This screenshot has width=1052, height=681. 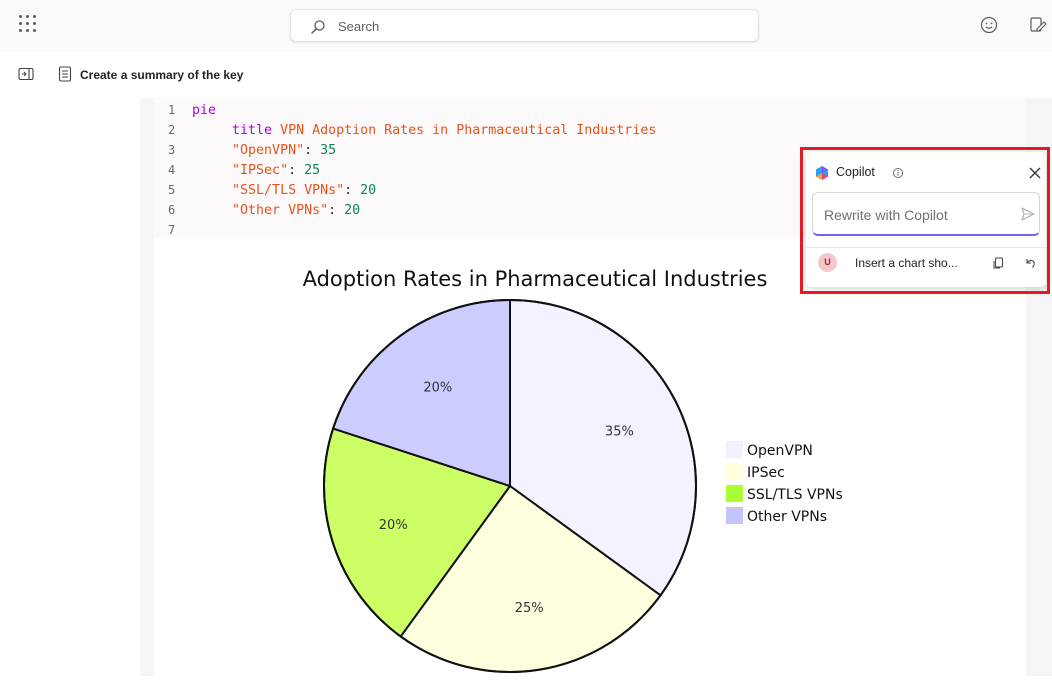 I want to click on code-key: "Other VPNs", so click(x=280, y=210).